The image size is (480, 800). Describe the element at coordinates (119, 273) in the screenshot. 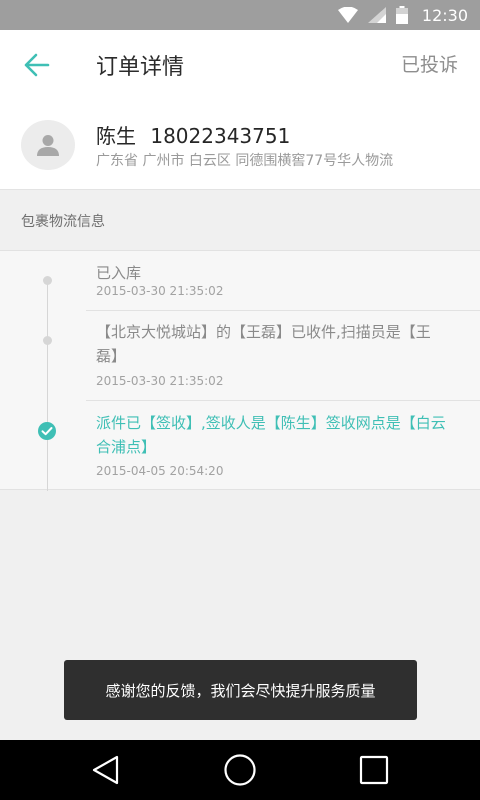

I see `timeline-text: 已入库` at that location.